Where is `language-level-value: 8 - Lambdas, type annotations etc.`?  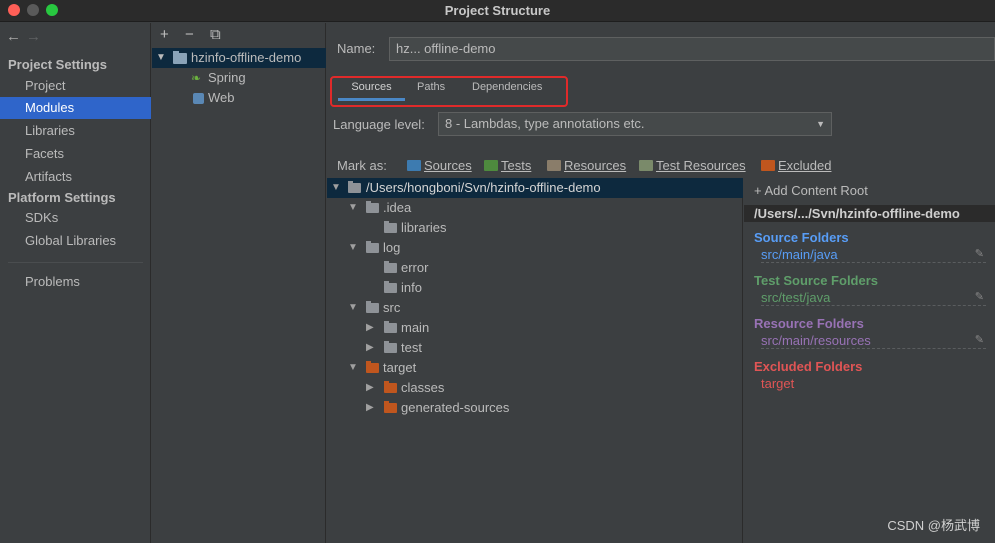
language-level-value: 8 - Lambdas, type annotations etc. is located at coordinates (545, 123).